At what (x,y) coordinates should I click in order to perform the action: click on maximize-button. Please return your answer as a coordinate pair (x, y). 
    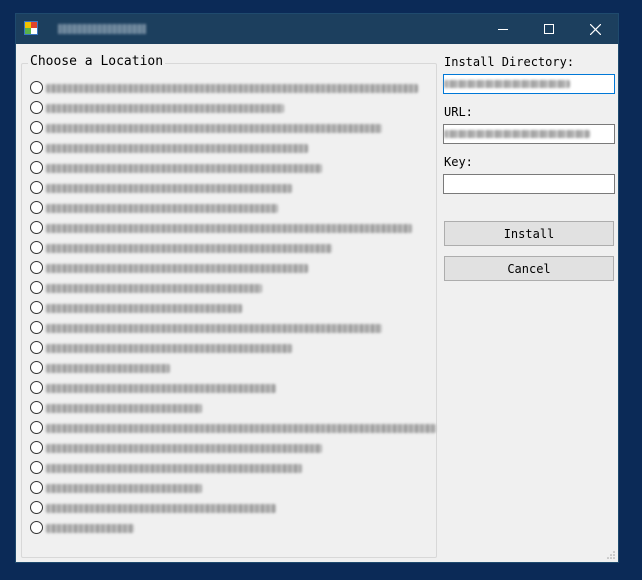
    Looking at the image, I should click on (549, 29).